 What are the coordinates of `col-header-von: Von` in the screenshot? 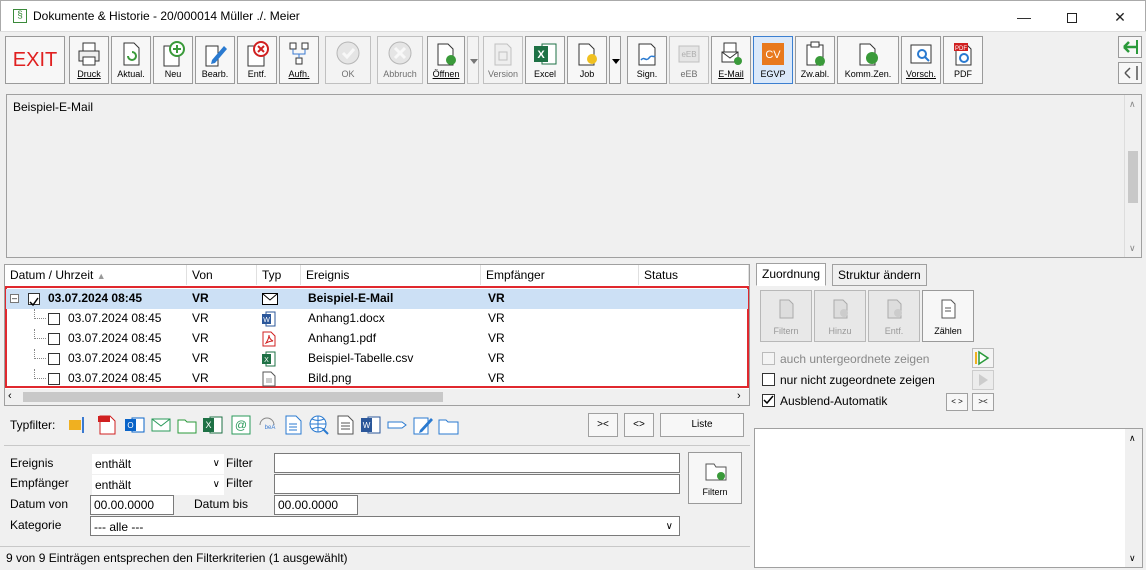 It's located at (222, 275).